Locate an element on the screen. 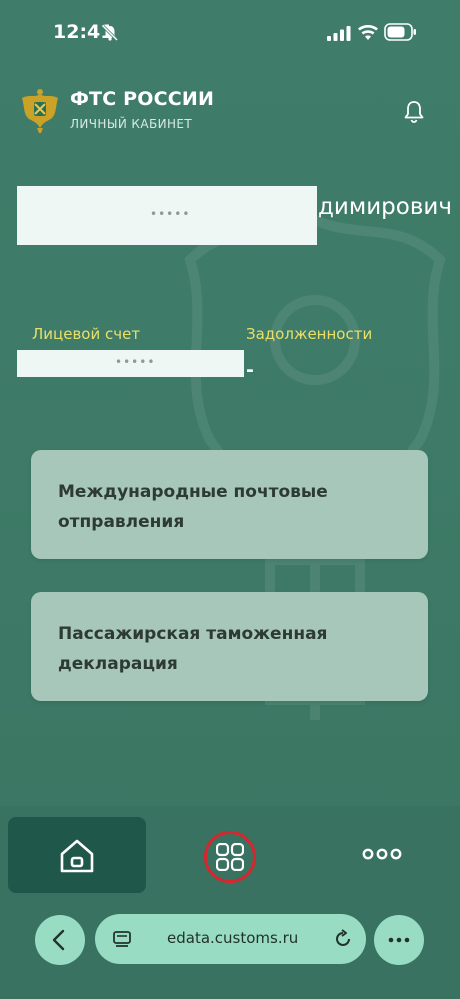 The image size is (460, 999). notification-bell-icon is located at coordinates (414, 112).